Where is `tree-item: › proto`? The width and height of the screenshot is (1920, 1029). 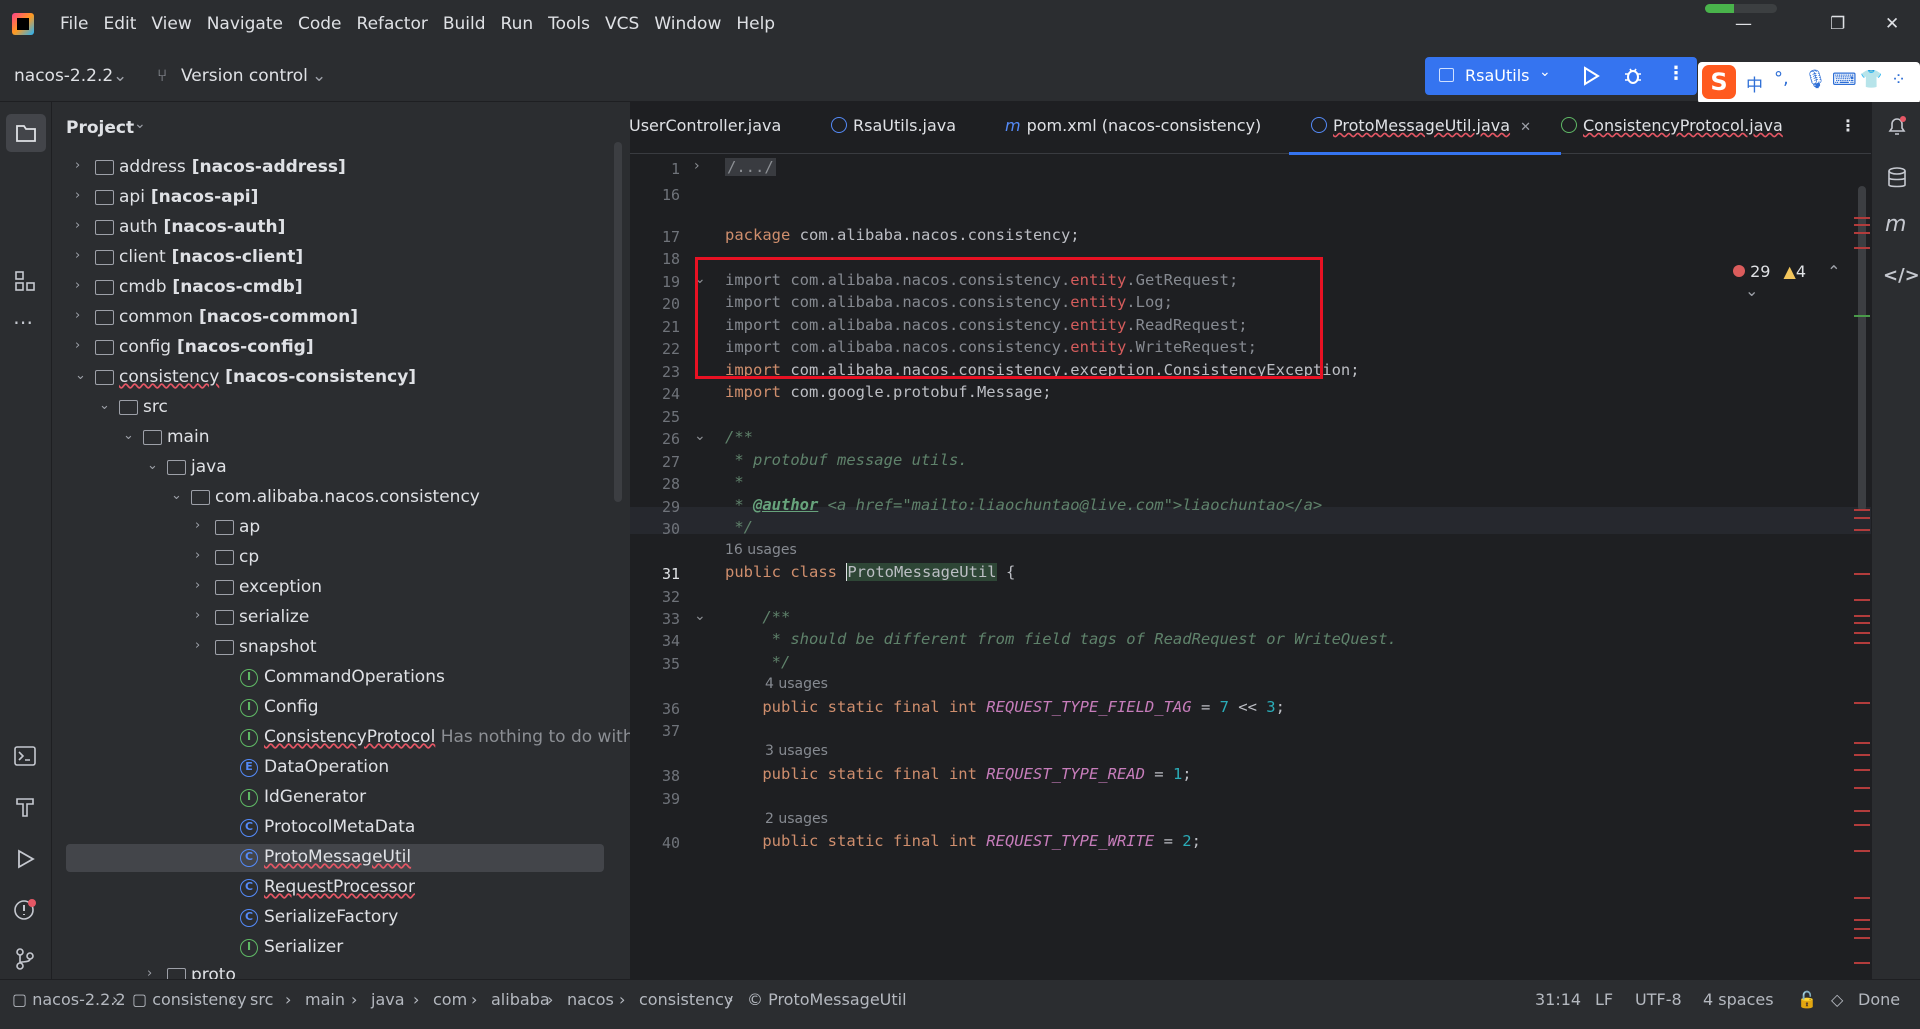 tree-item: › proto is located at coordinates (341, 970).